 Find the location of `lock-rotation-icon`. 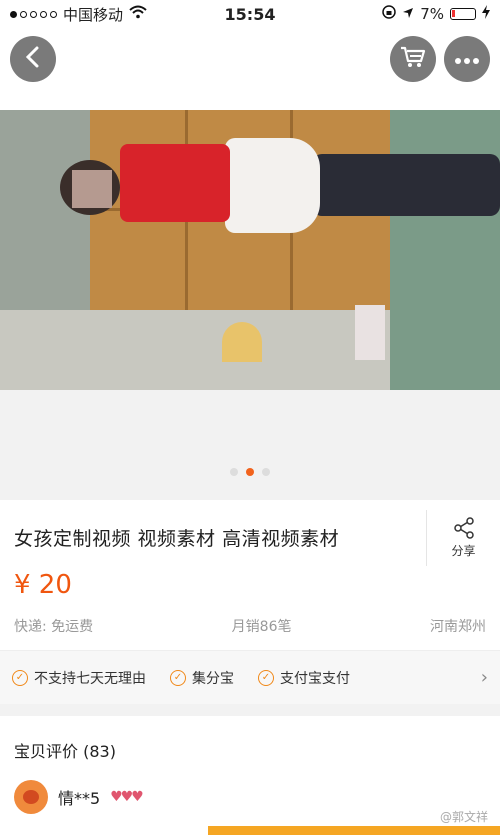

lock-rotation-icon is located at coordinates (389, 14).